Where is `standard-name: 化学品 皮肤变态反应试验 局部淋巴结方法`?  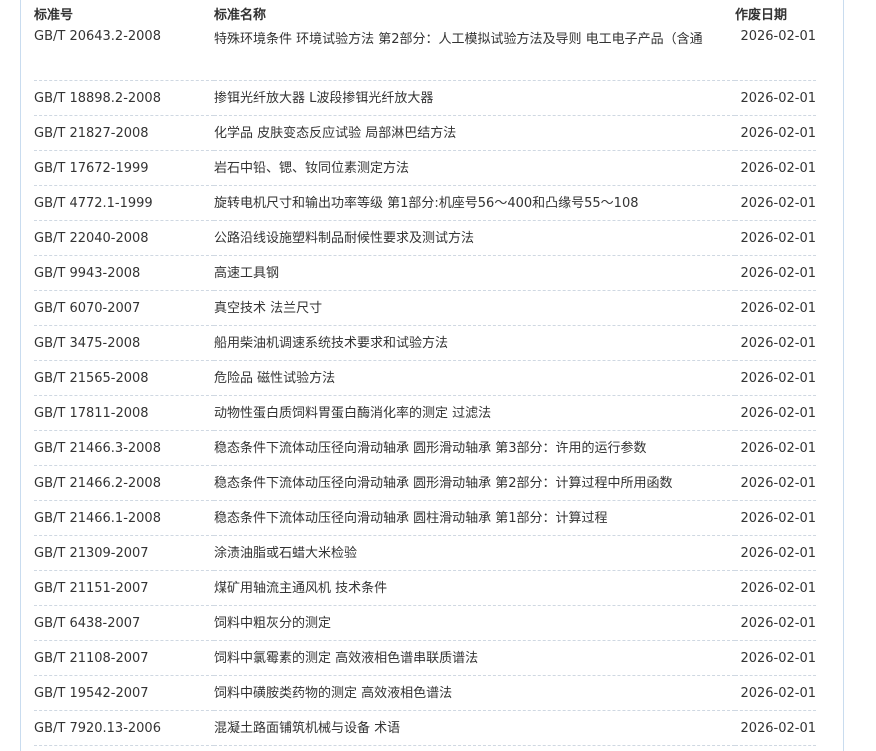
standard-name: 化学品 皮肤变态反应试验 局部淋巴结方法 is located at coordinates (474, 133).